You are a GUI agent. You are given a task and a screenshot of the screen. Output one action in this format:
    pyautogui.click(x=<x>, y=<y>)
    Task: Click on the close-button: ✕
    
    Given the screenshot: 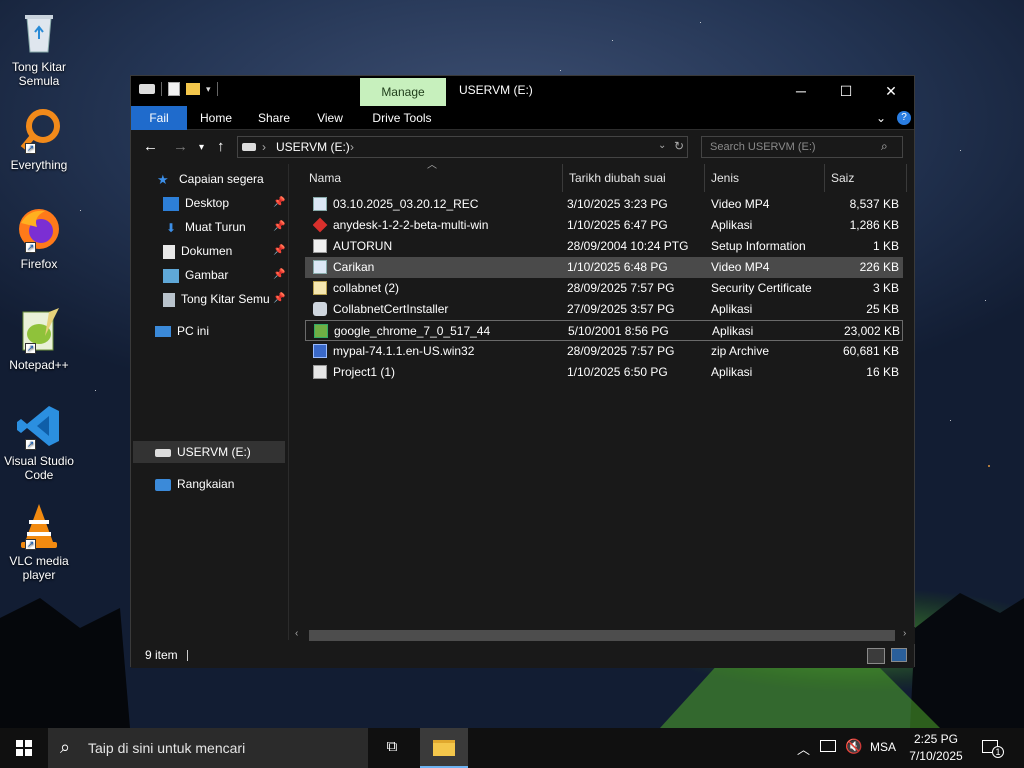 What is the action you would take?
    pyautogui.click(x=891, y=91)
    